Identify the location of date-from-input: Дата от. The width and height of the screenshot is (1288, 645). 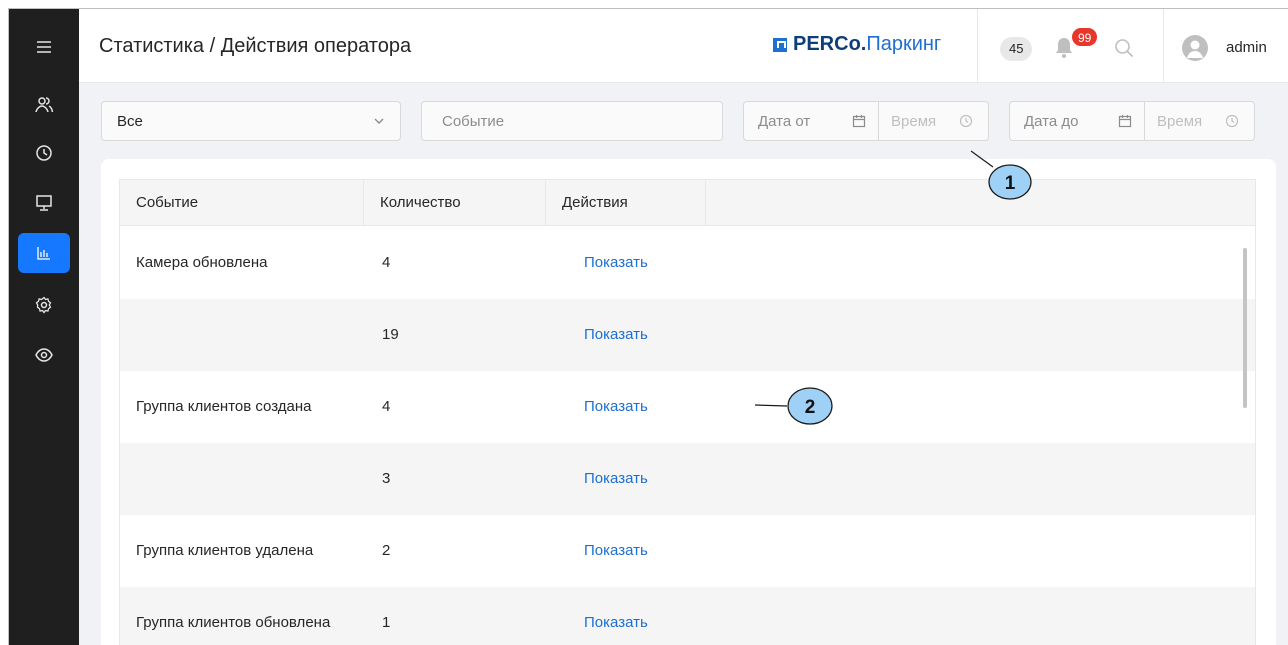
(811, 121).